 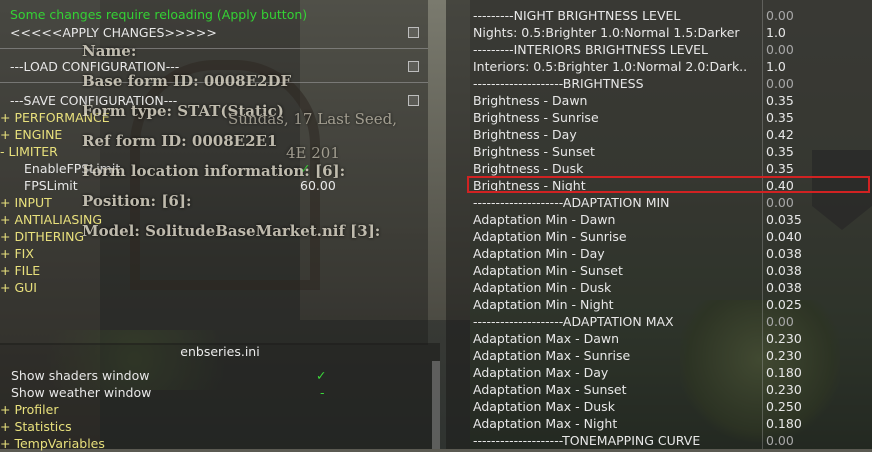 I want to click on parameter-row: Adaptation Max - Sunrise 0.230, so click(x=659, y=355).